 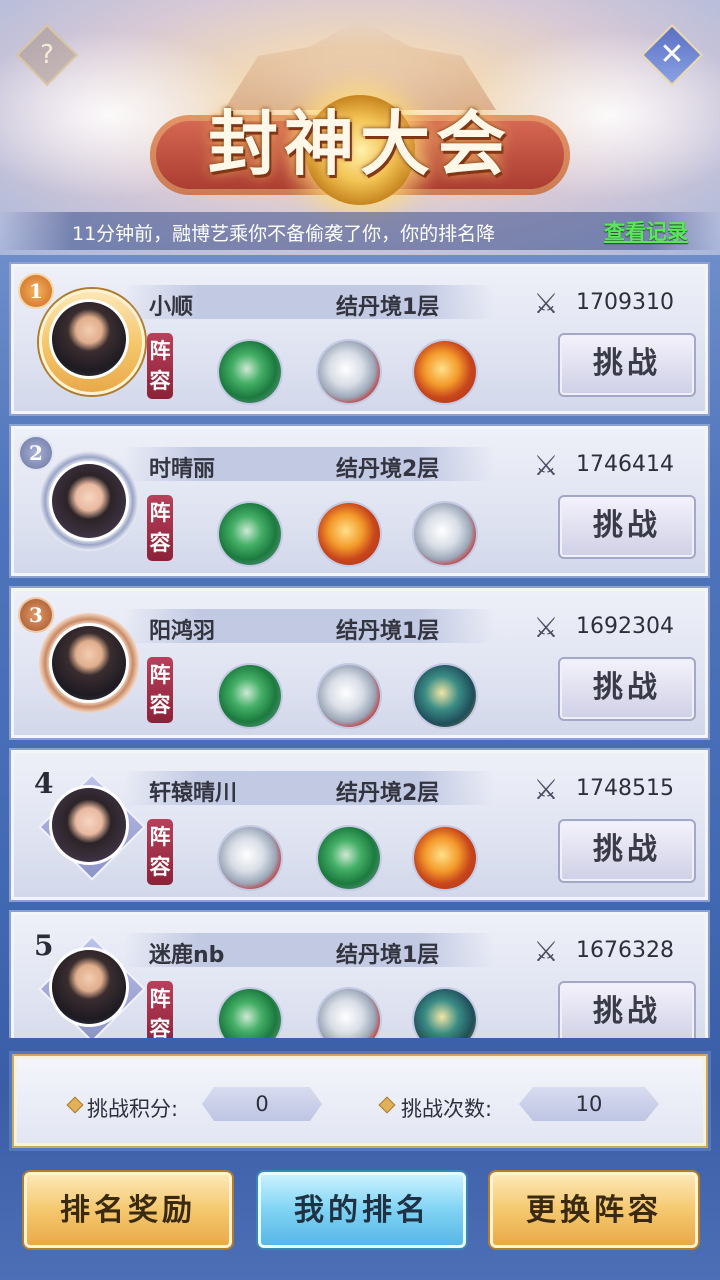 What do you see at coordinates (359, 501) in the screenshot?
I see `player-card: 2 时晴丽 结丹境2层 ⚔ 1746414 阵容 挑战` at bounding box center [359, 501].